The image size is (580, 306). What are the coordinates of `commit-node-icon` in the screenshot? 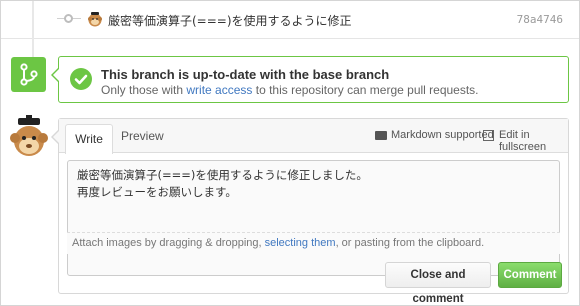 It's located at (68, 18).